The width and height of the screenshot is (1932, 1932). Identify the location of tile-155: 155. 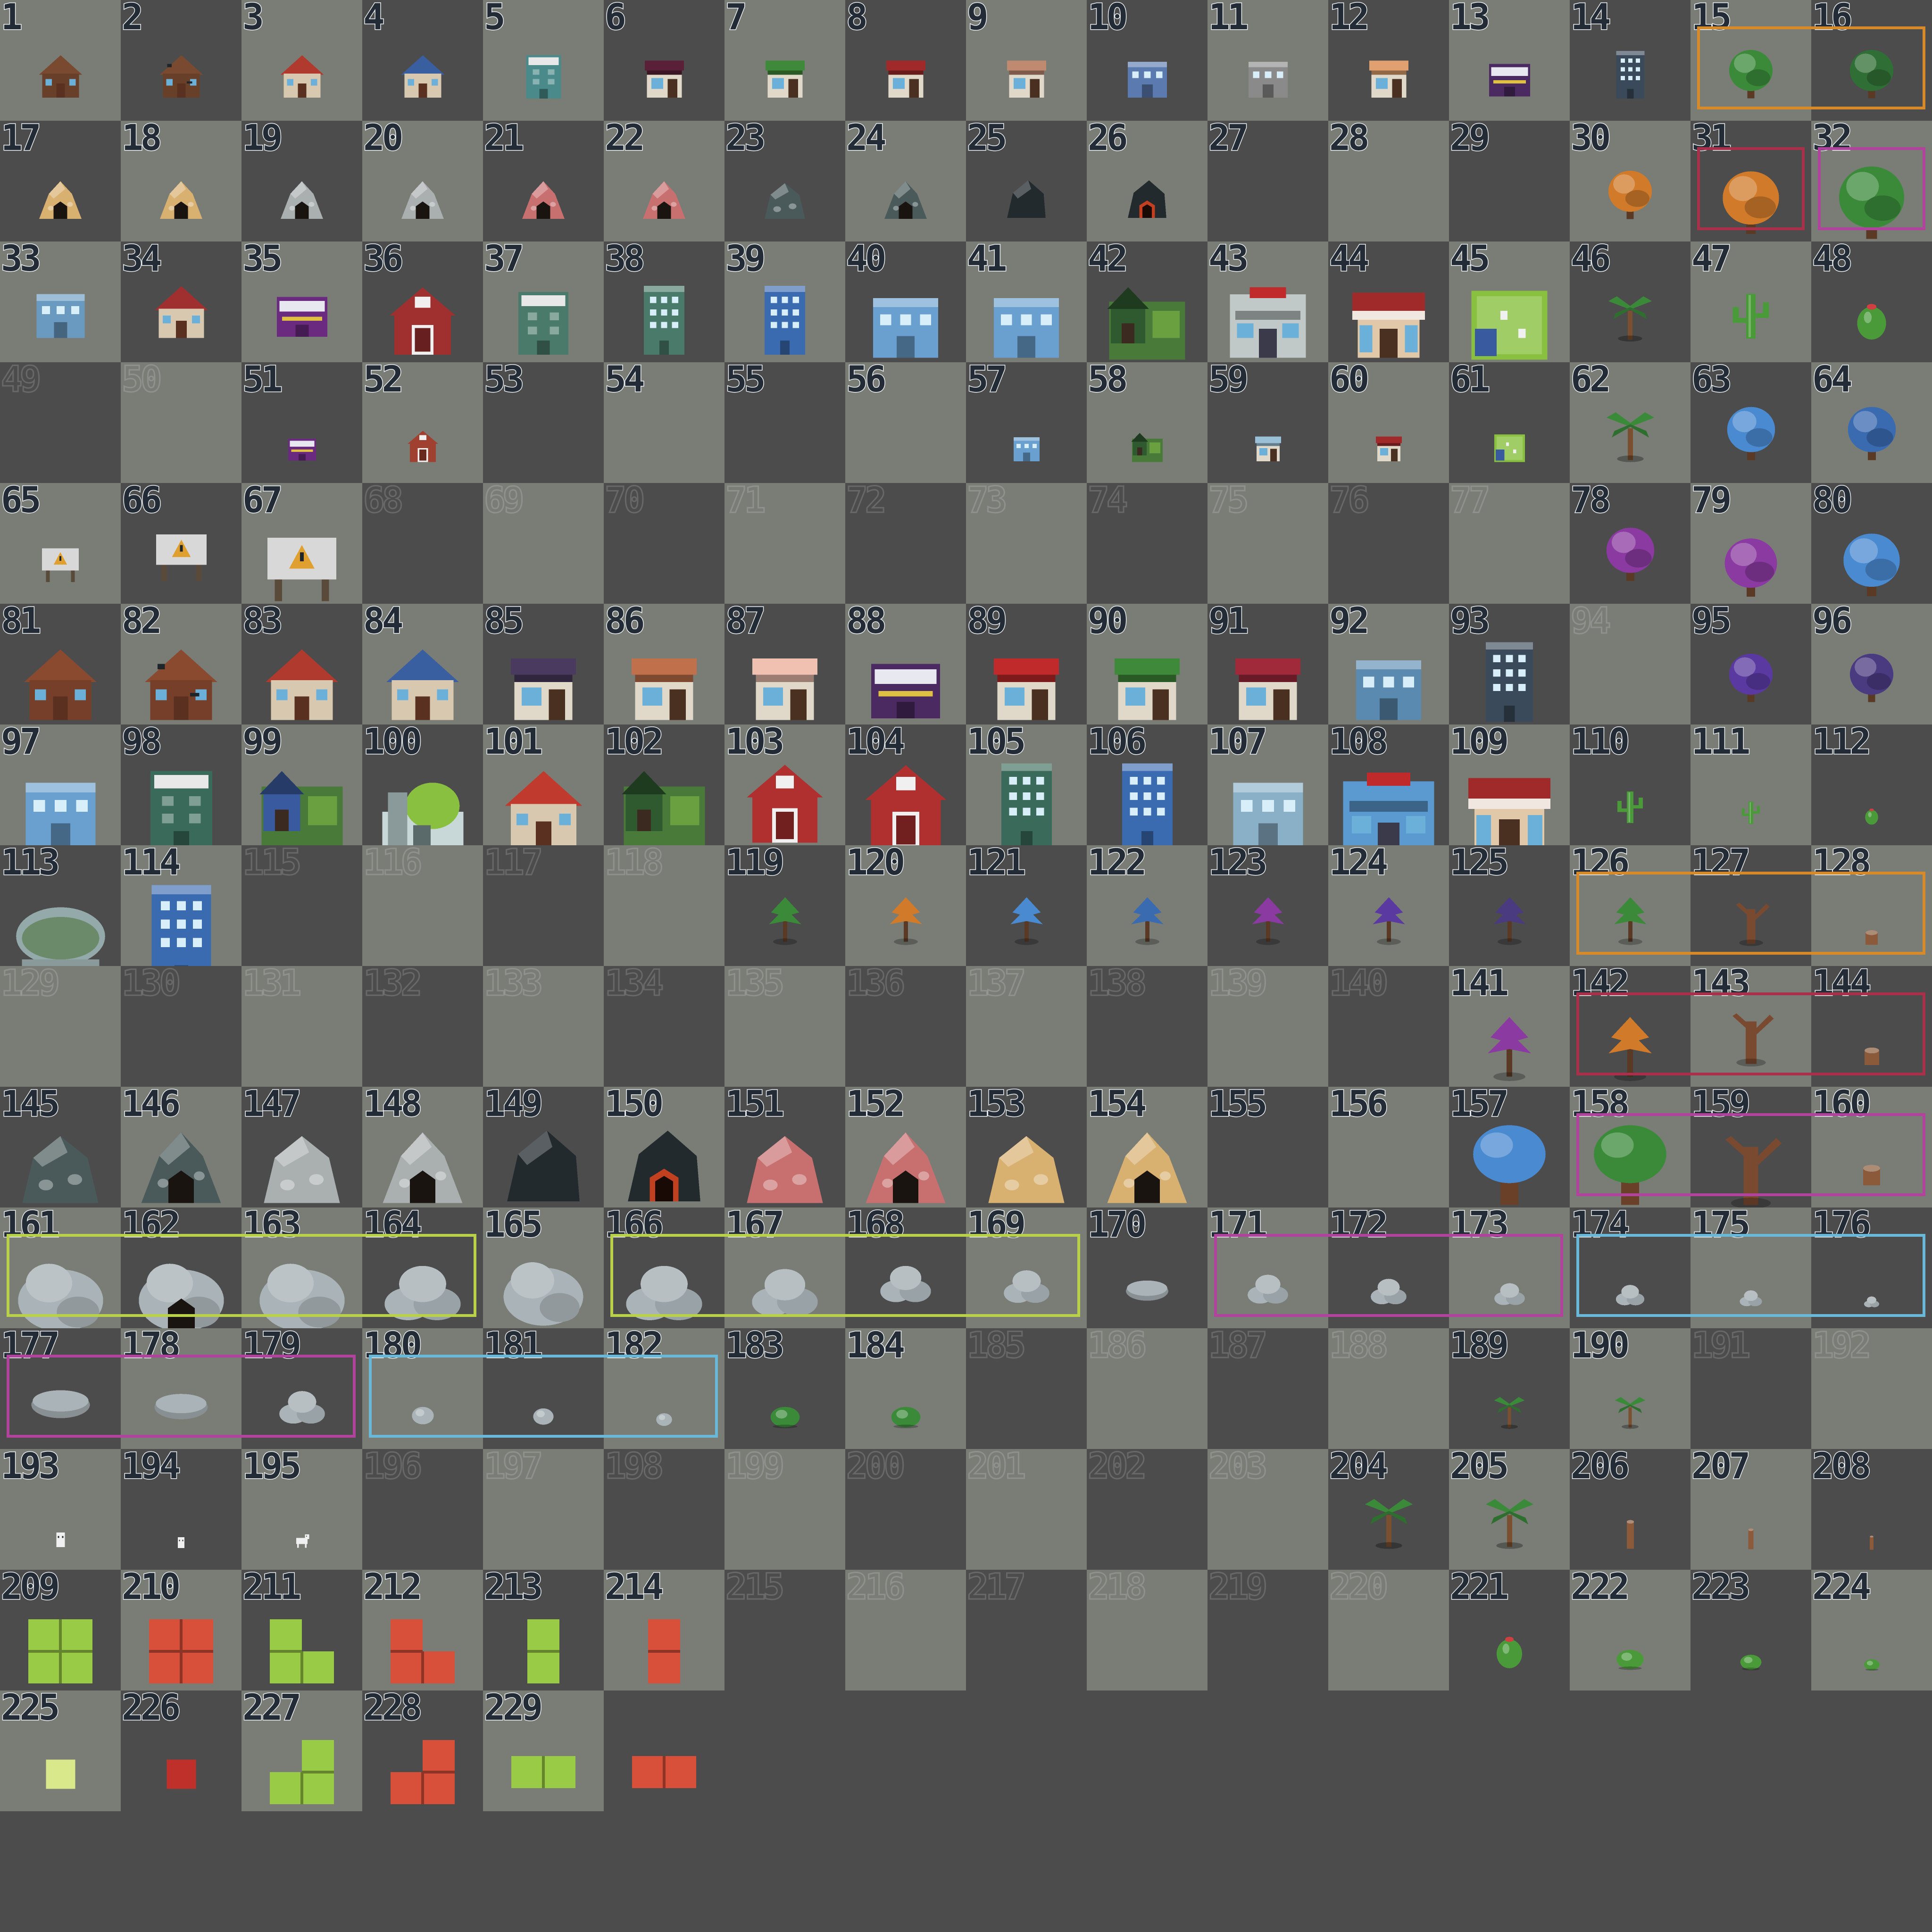
(1268, 1147).